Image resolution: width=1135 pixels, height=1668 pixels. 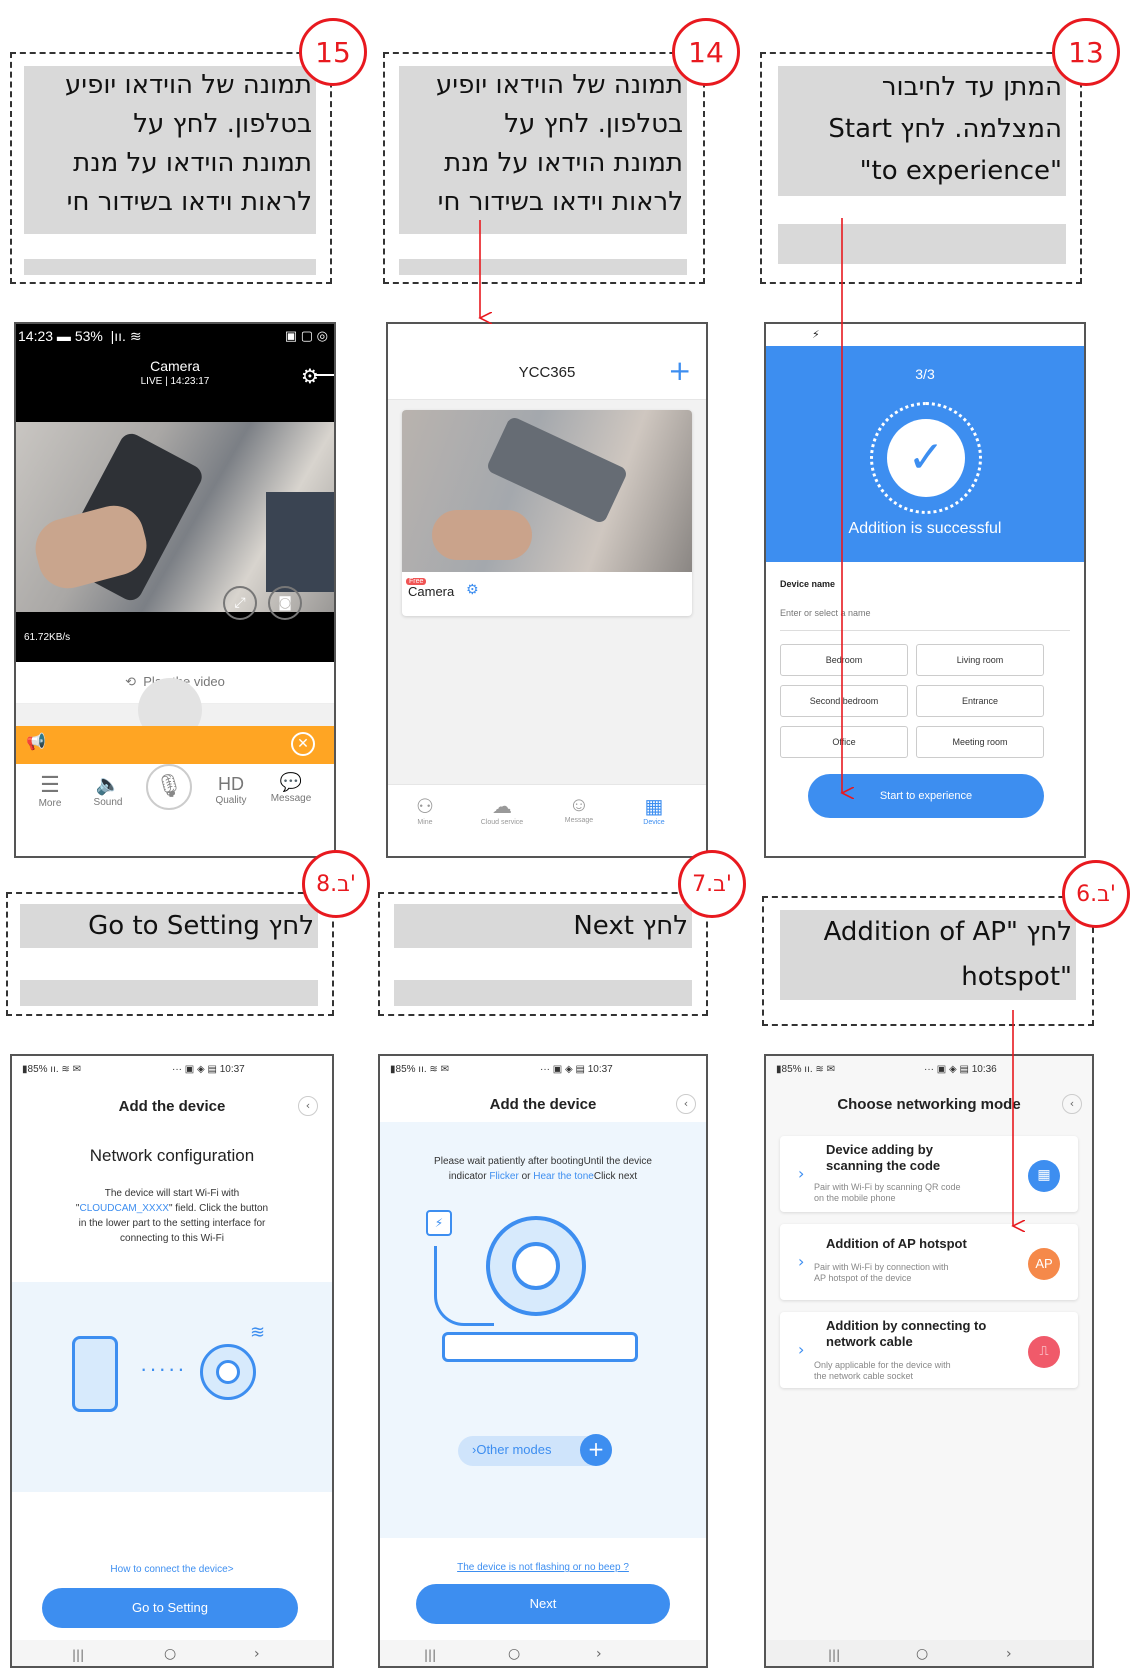 What do you see at coordinates (175, 366) in the screenshot?
I see `live-title: Camera` at bounding box center [175, 366].